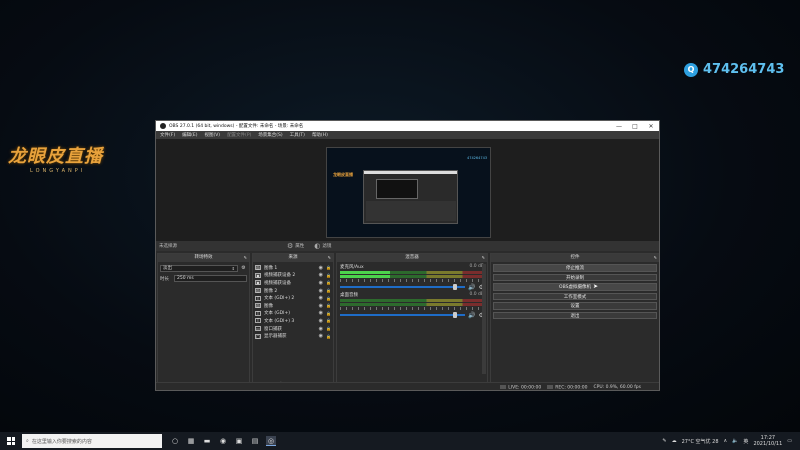 The height and width of the screenshot is (450, 800). Describe the element at coordinates (726, 441) in the screenshot. I see `chevron-up-icon: ∧` at that location.